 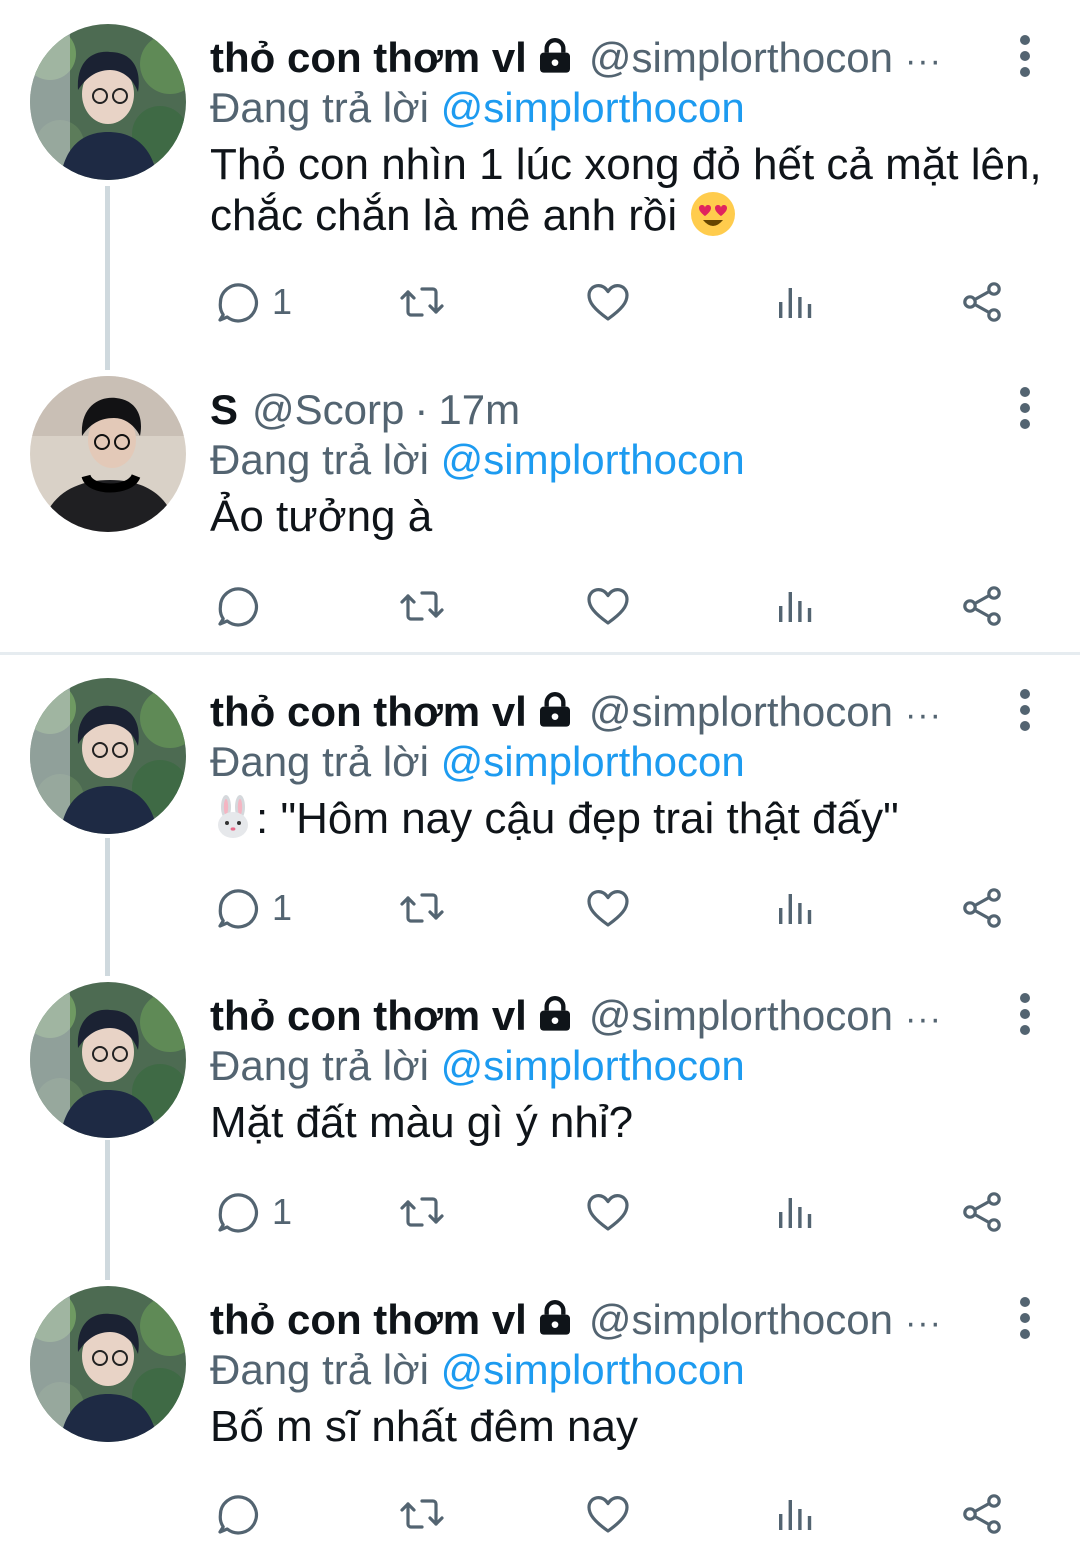 I want to click on tweet-text: : "Hôm nay cậu đẹp trai thật đấy", so click(x=630, y=819).